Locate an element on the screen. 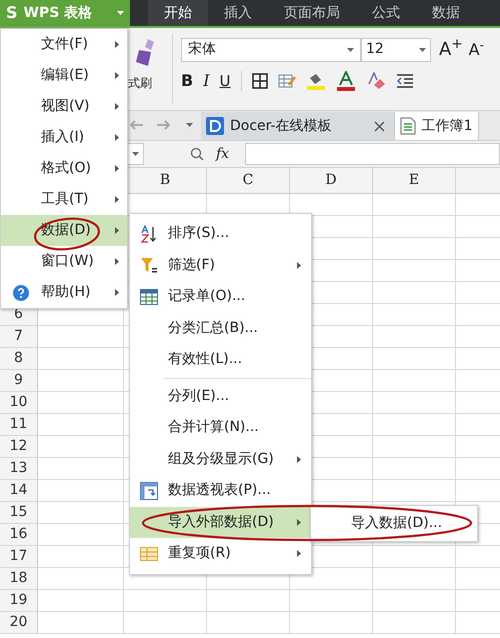 This screenshot has height=638, width=500. font-size-select: 12 is located at coordinates (396, 50).